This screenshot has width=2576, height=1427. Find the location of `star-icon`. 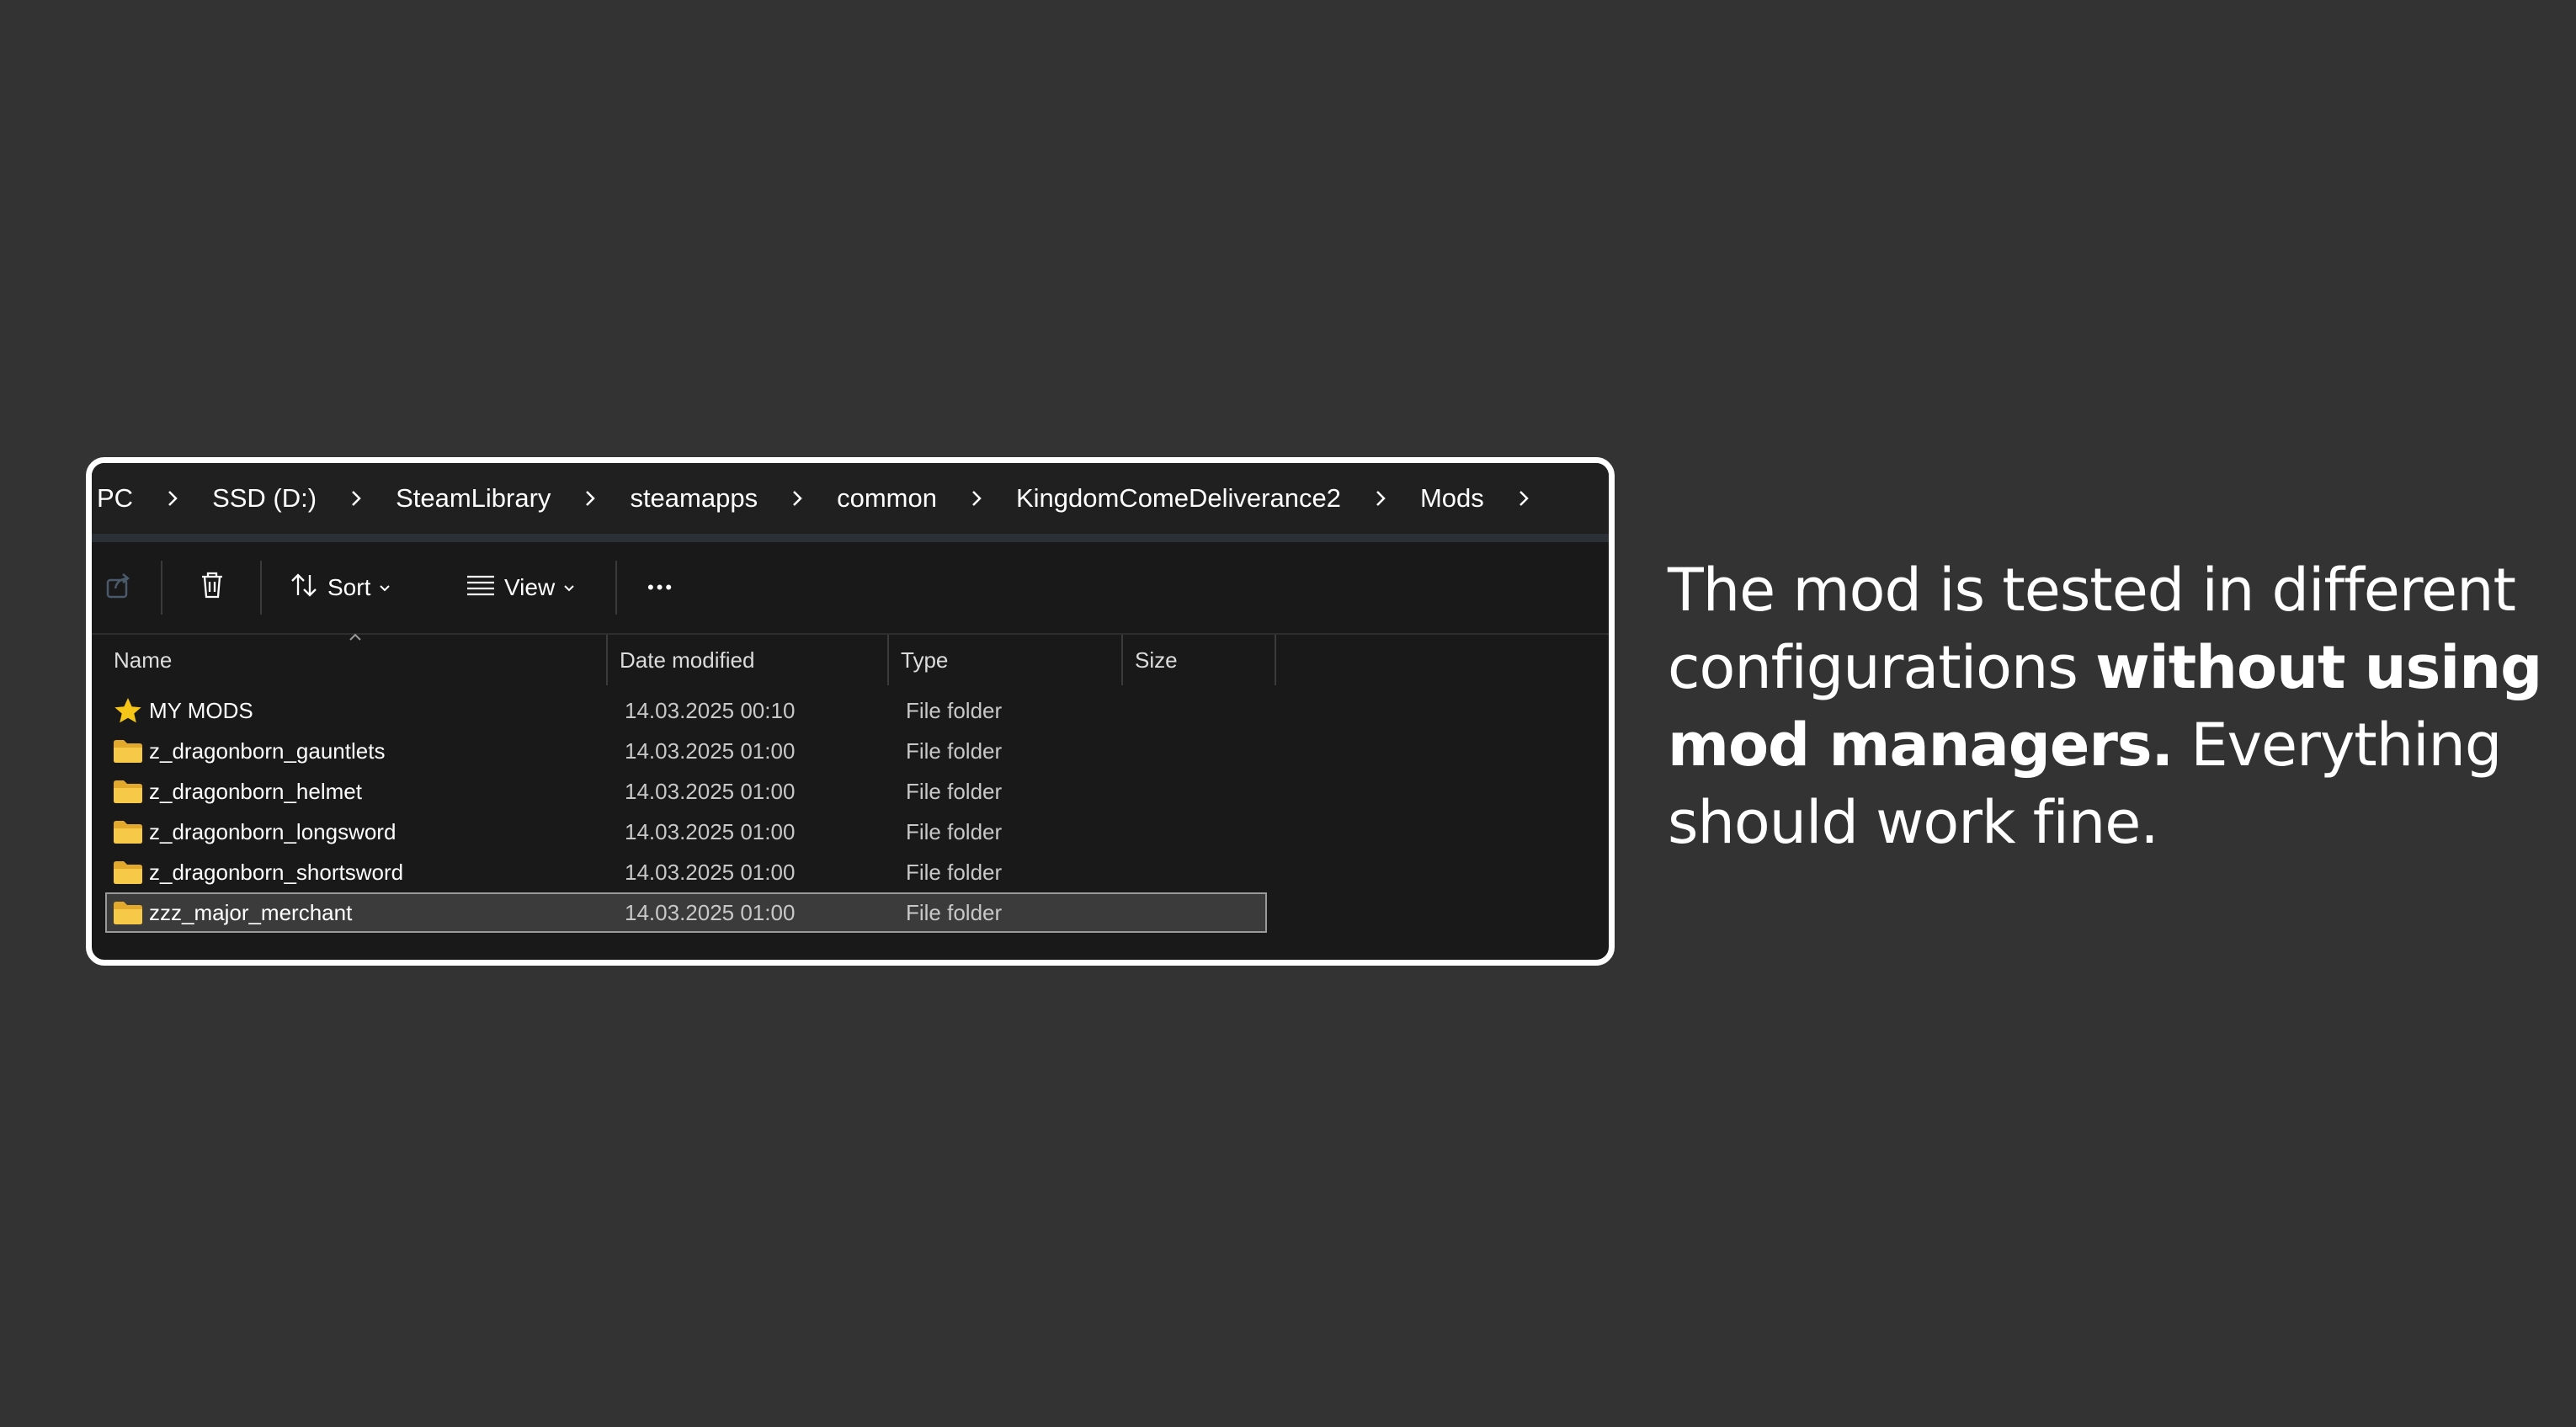

star-icon is located at coordinates (128, 710).